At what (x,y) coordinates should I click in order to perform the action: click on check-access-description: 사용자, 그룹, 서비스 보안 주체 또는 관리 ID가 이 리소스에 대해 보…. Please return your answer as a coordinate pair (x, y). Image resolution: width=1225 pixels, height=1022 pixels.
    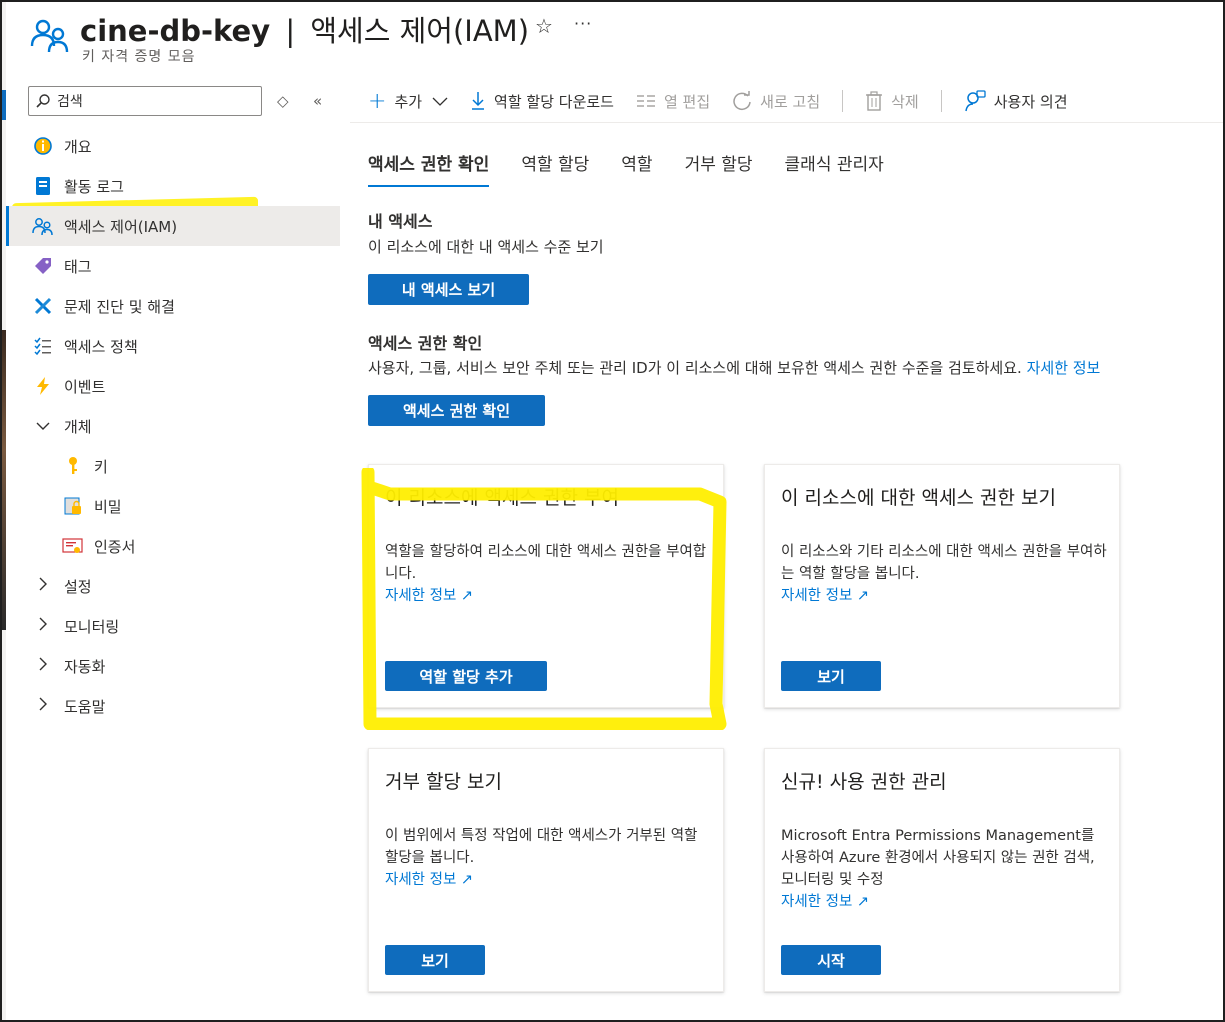
    Looking at the image, I should click on (695, 368).